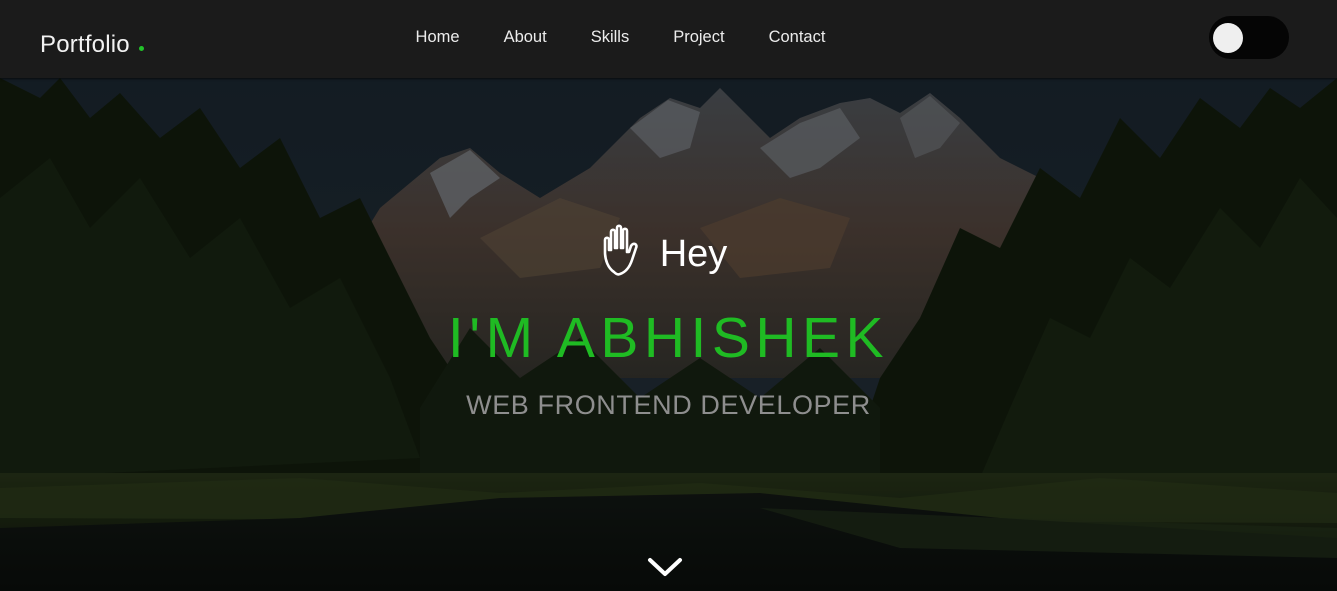 This screenshot has width=1337, height=591. I want to click on main-nav: Home About Skills Project Contact, so click(668, 37).